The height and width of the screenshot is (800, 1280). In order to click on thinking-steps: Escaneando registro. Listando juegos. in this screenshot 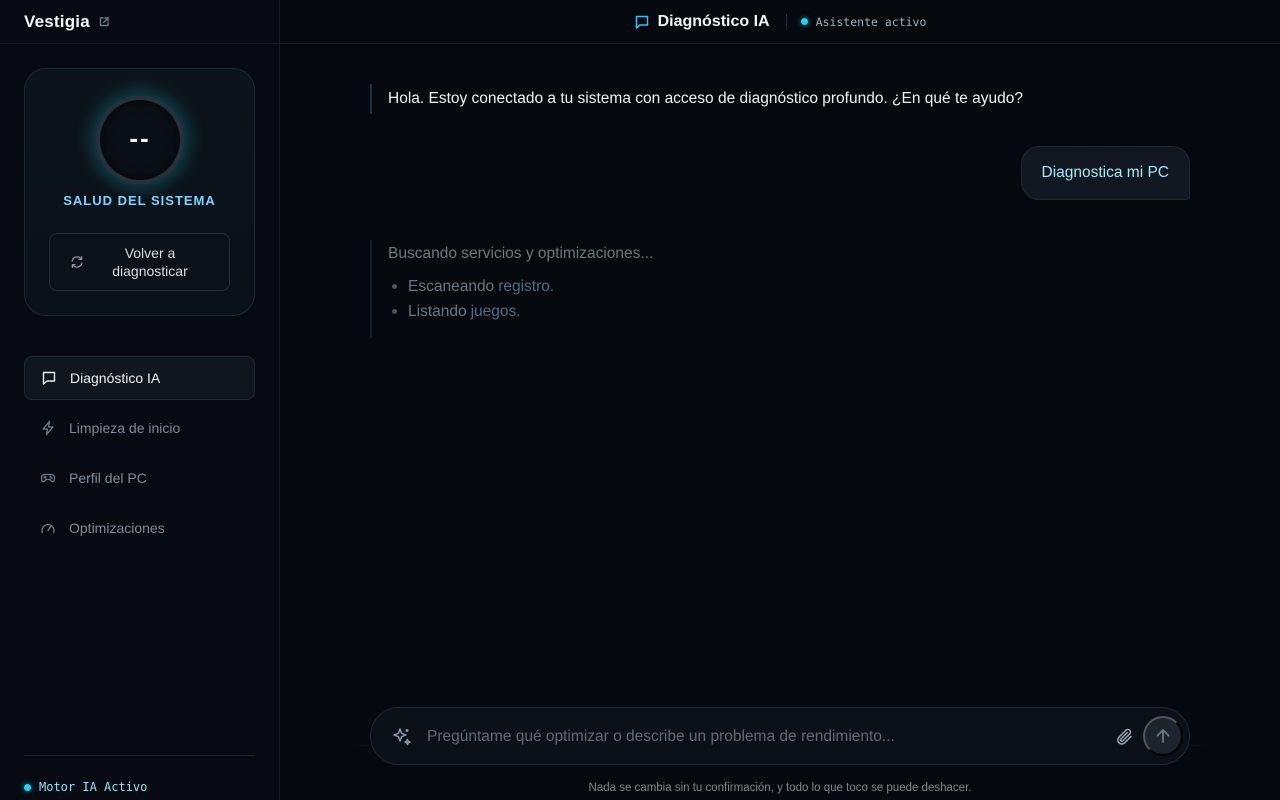, I will do `click(520, 299)`.